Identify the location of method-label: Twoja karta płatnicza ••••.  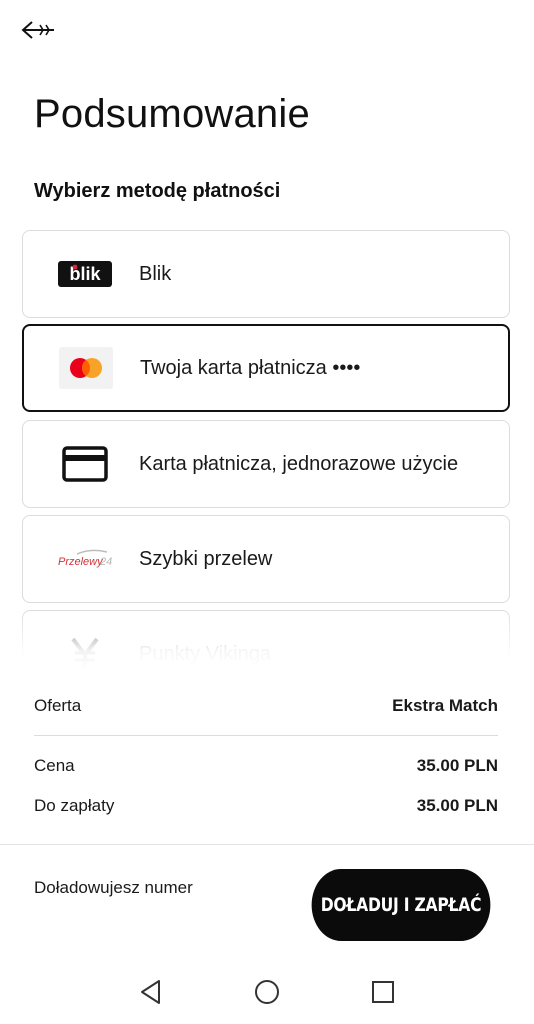
(250, 367).